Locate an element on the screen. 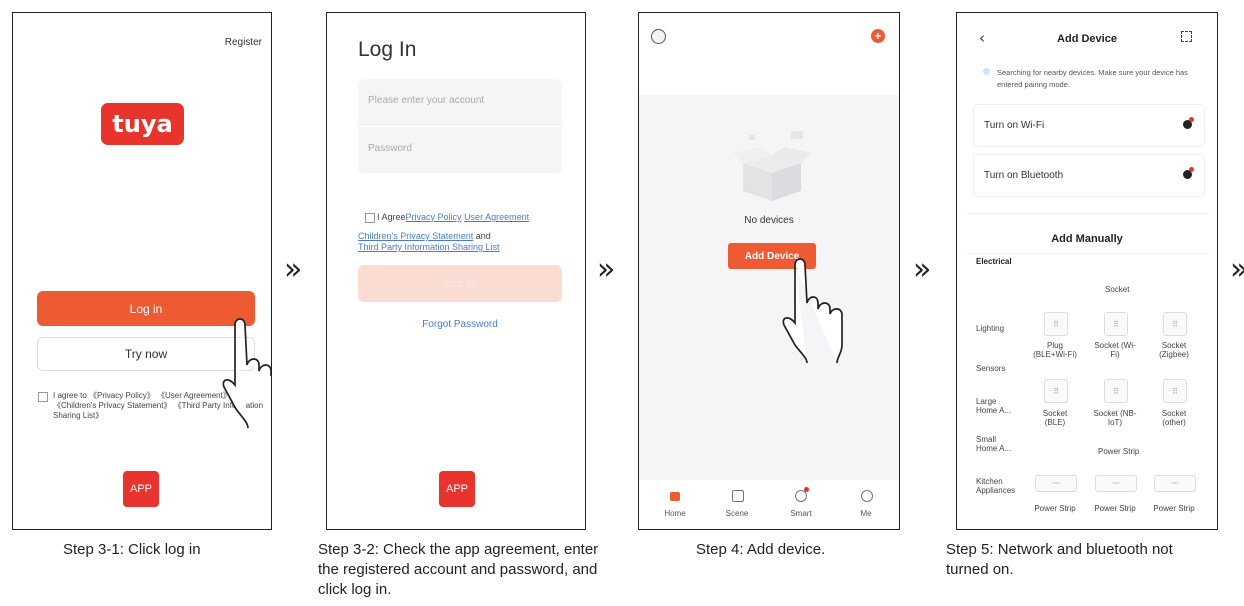 This screenshot has height=606, width=1244. third-party-link: Third Party Information Sharing List is located at coordinates (429, 247).